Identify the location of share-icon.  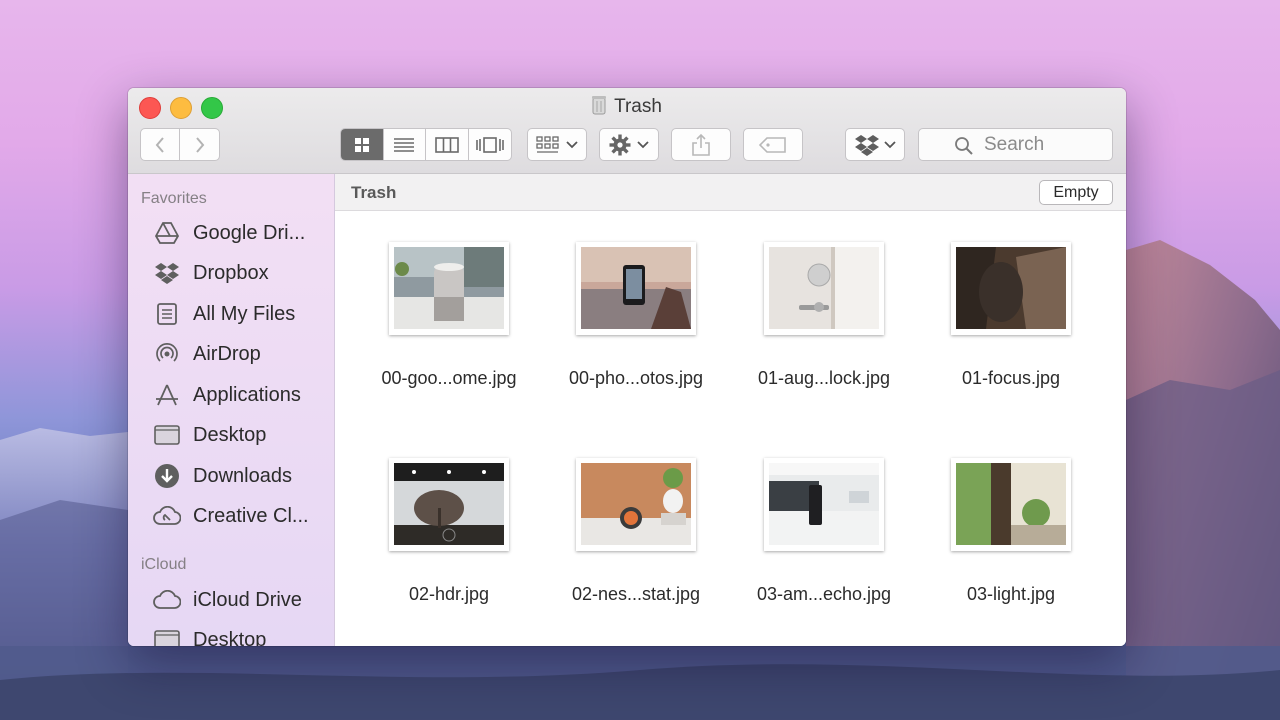
(701, 144).